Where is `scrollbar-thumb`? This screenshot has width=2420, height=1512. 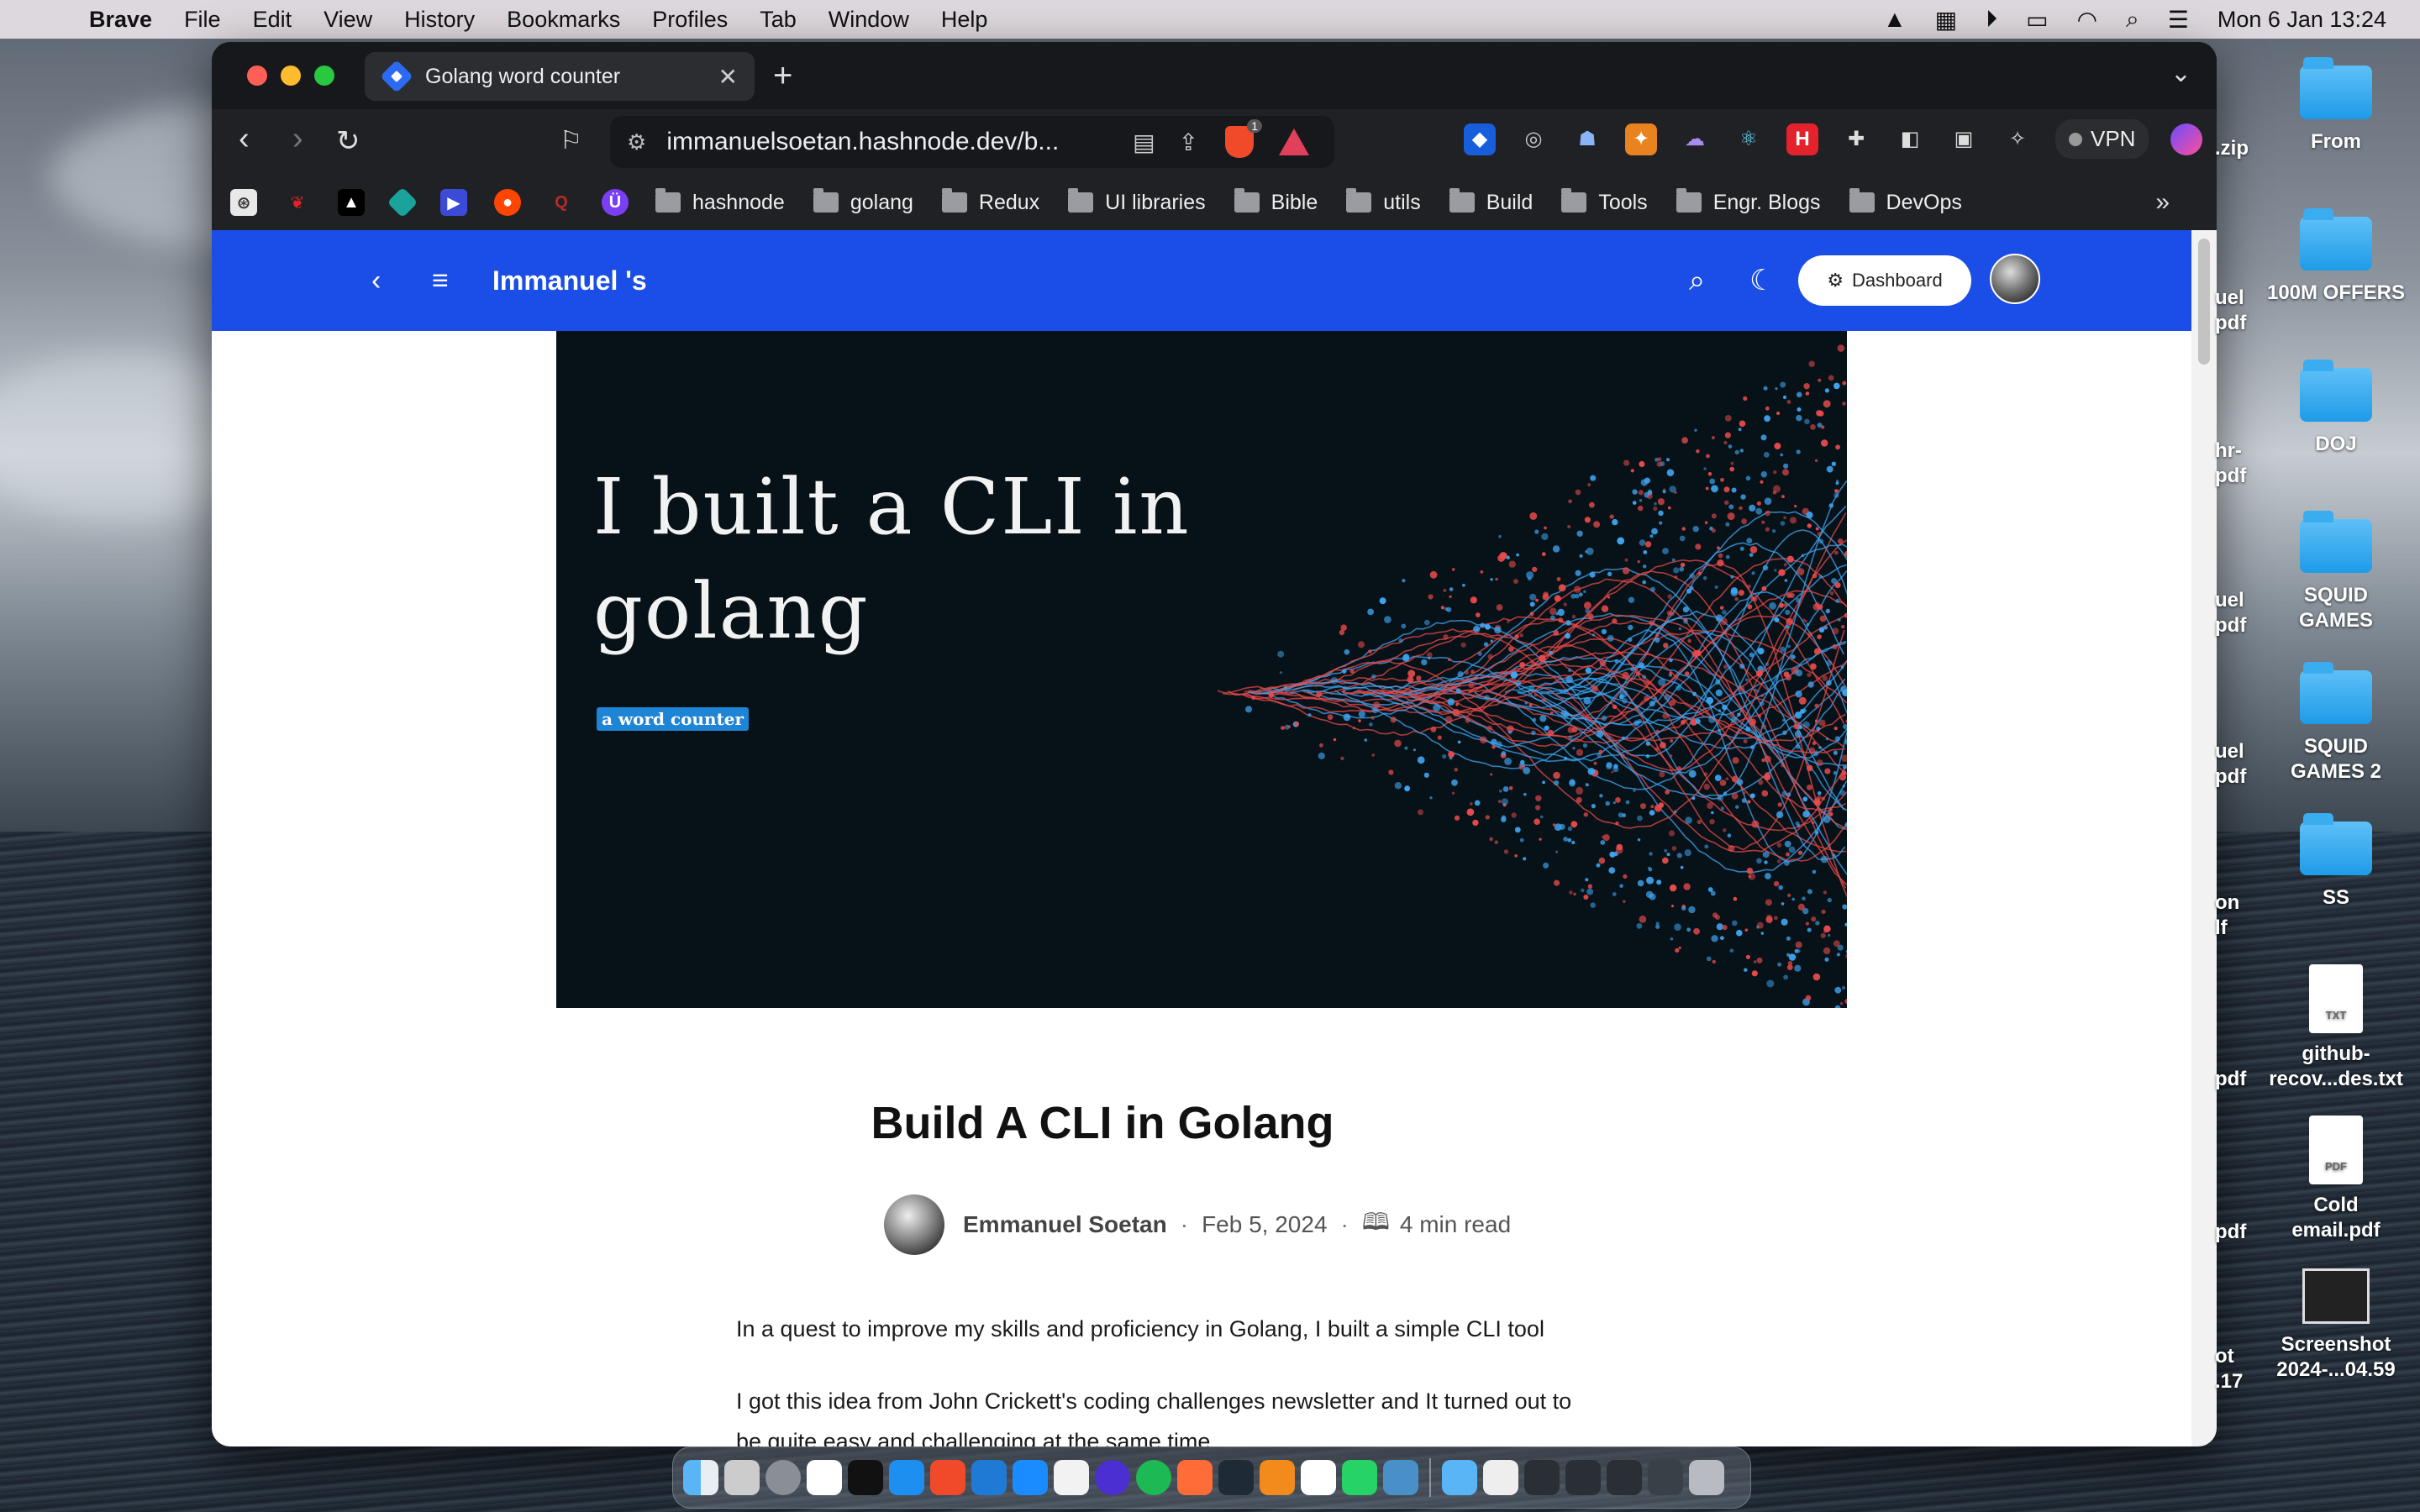
scrollbar-thumb is located at coordinates (2204, 302).